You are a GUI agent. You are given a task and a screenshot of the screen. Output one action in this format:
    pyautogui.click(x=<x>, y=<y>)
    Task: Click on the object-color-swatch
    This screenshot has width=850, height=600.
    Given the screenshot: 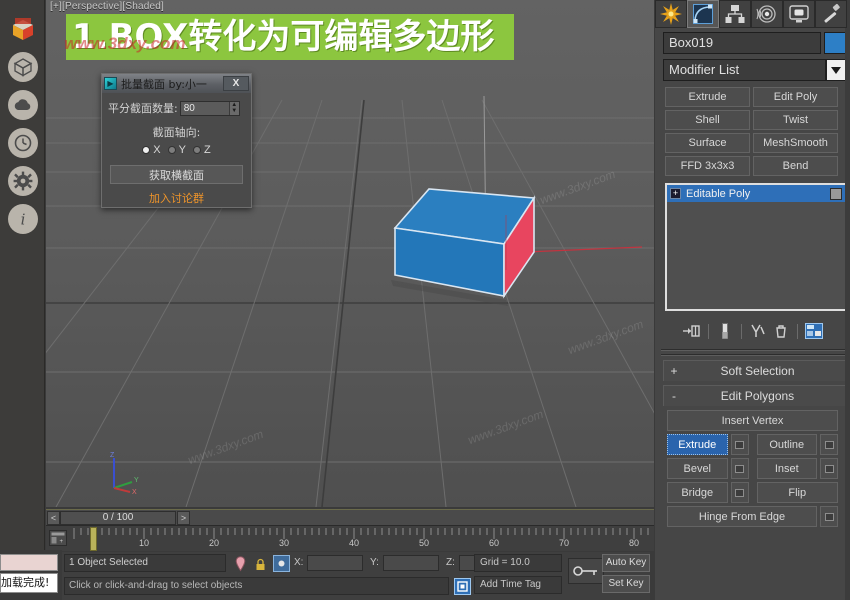 What is the action you would take?
    pyautogui.click(x=835, y=43)
    